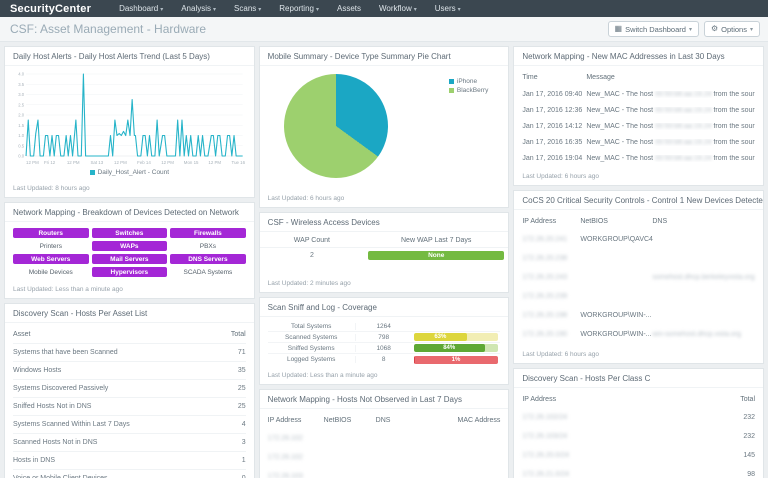  What do you see at coordinates (456, 337) in the screenshot?
I see `coverage-bar: 63%` at bounding box center [456, 337].